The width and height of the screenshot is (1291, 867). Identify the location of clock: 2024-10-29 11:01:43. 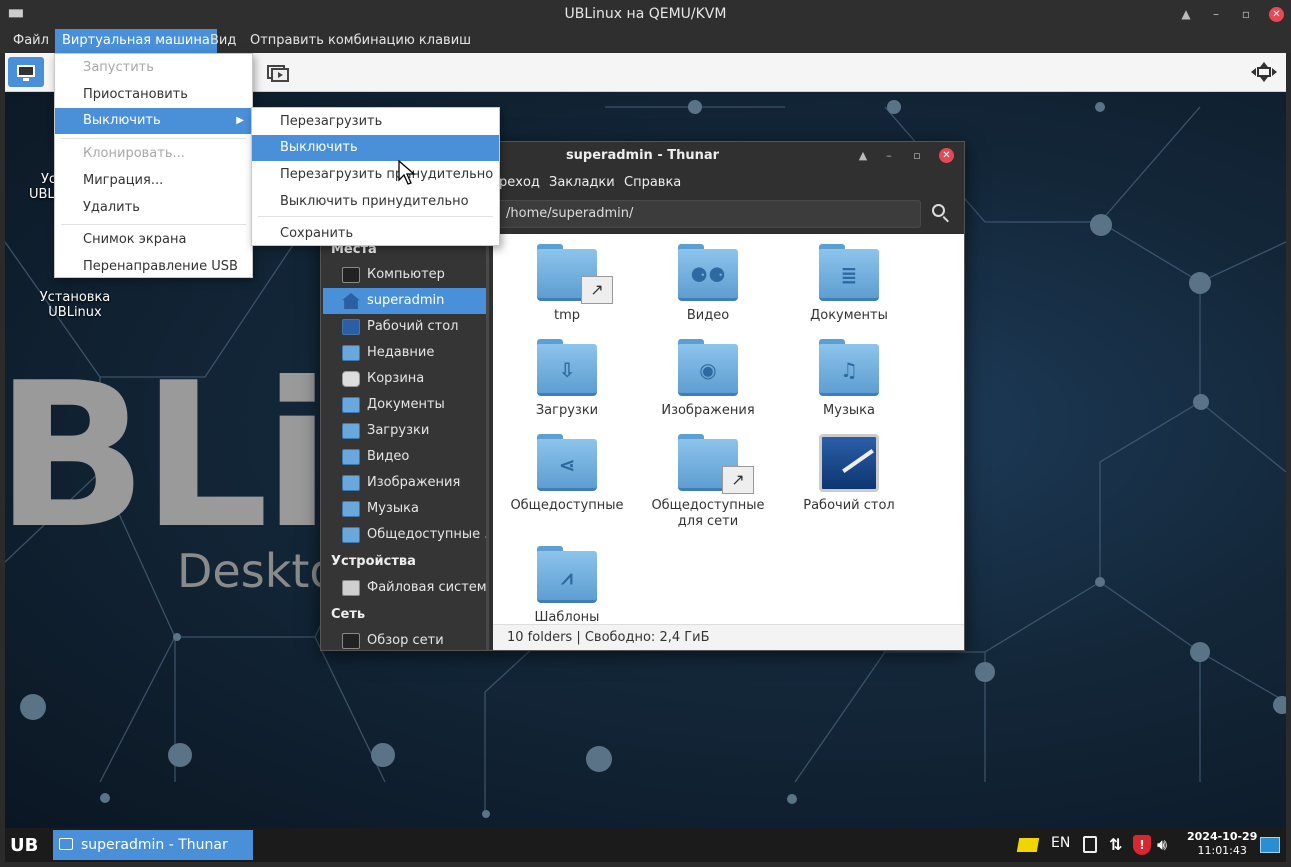
(1222, 843).